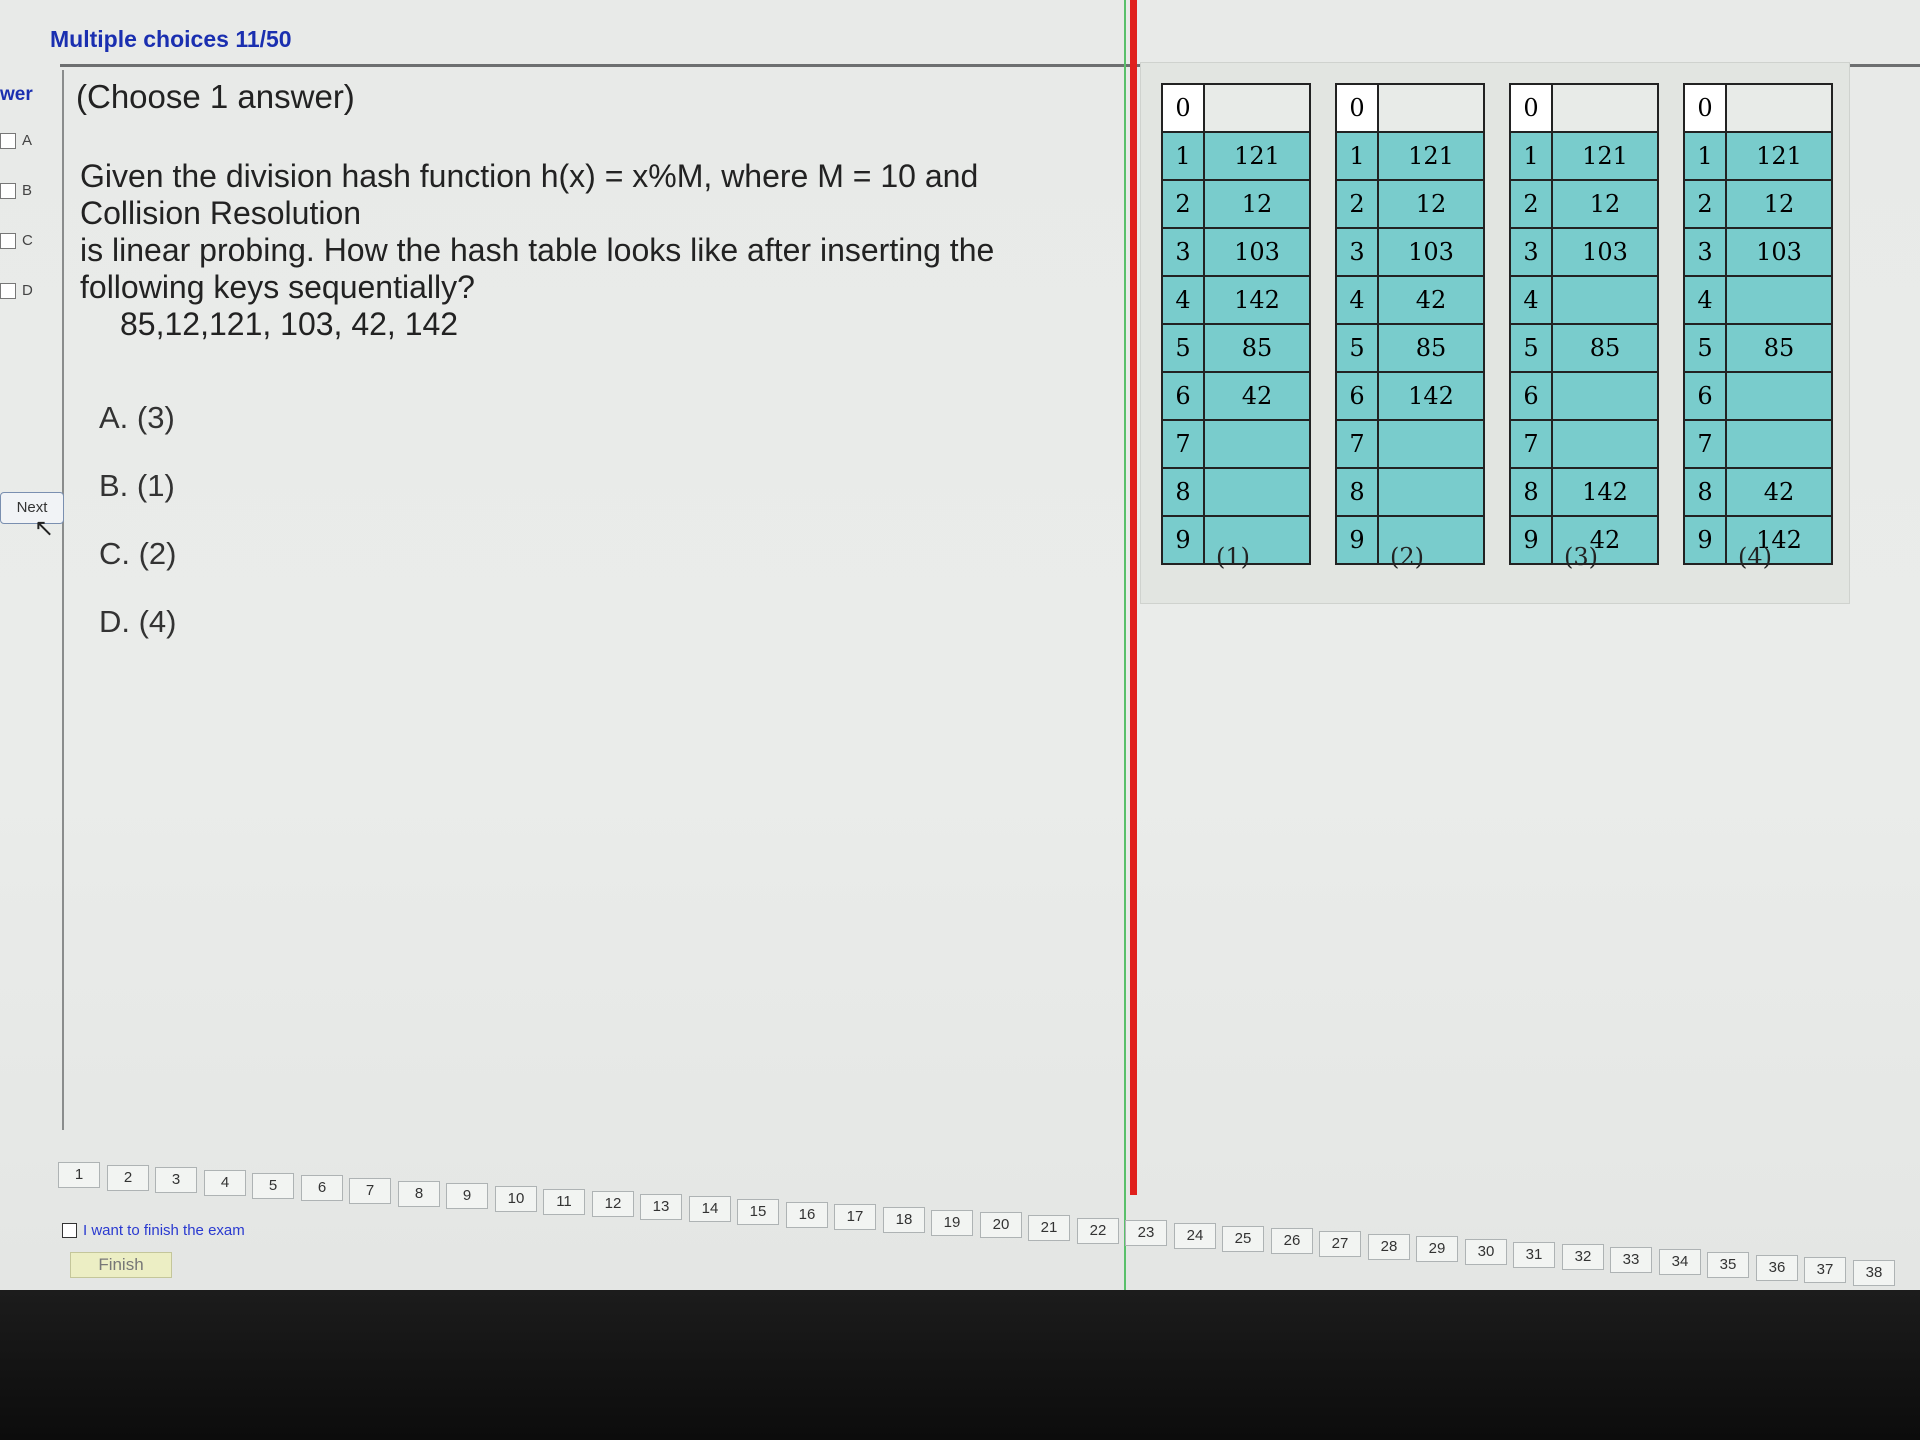 The image size is (1920, 1440). I want to click on hash-table-caption: (4), so click(1755, 557).